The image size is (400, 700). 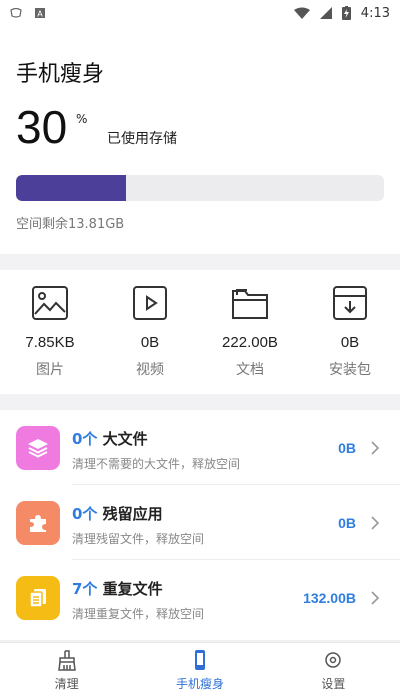 I want to click on cleanup-item-duplicate-files: 7个 重复文件 清理重复文件，释放空间 132.00B, so click(x=200, y=597).